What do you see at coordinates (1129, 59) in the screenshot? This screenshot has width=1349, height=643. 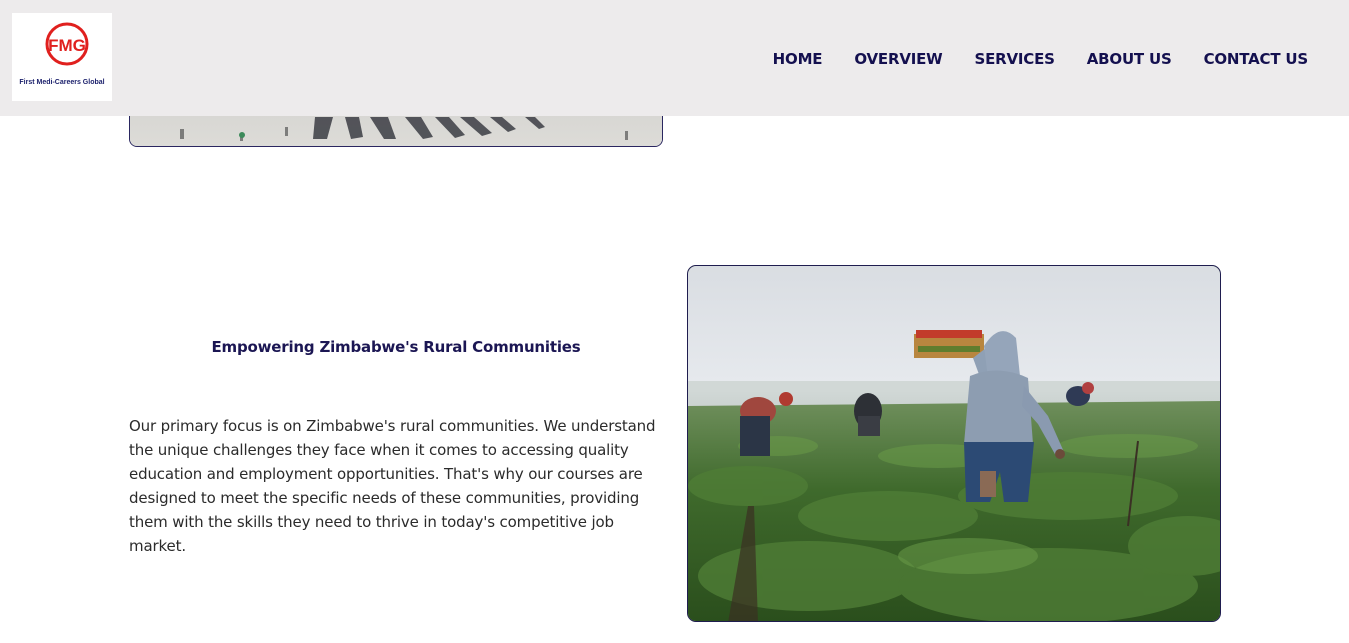 I see `nav-about-us: ABOUT US` at bounding box center [1129, 59].